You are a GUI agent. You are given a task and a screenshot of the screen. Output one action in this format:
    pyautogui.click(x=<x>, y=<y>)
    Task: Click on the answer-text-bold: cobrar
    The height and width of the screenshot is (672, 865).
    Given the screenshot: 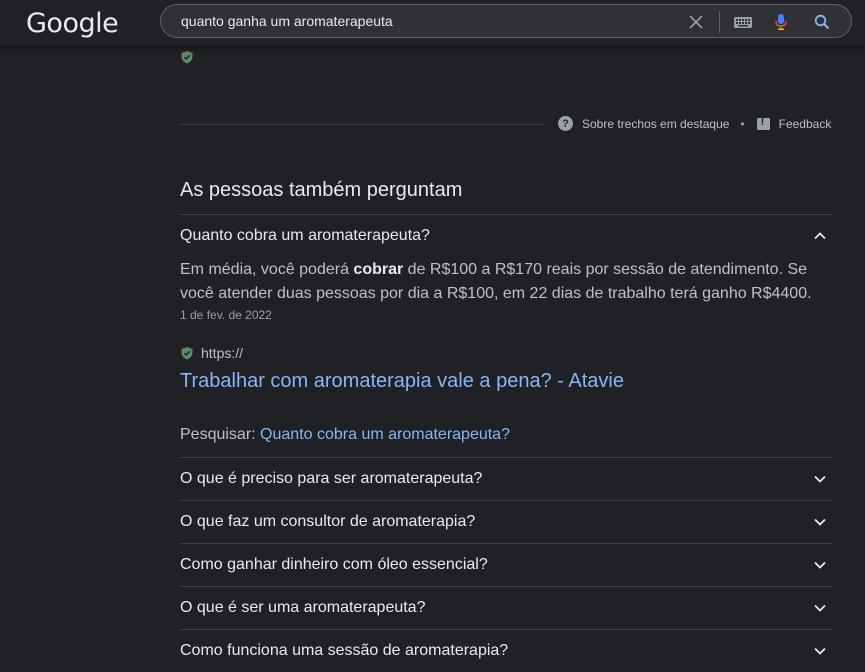 What is the action you would take?
    pyautogui.click(x=378, y=269)
    